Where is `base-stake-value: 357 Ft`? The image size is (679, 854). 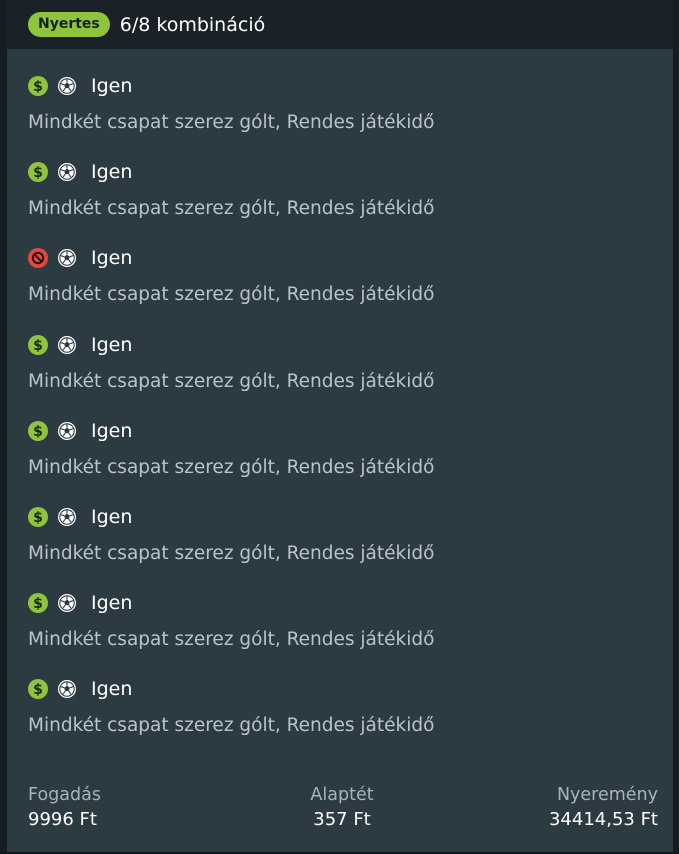 base-stake-value: 357 Ft is located at coordinates (342, 819).